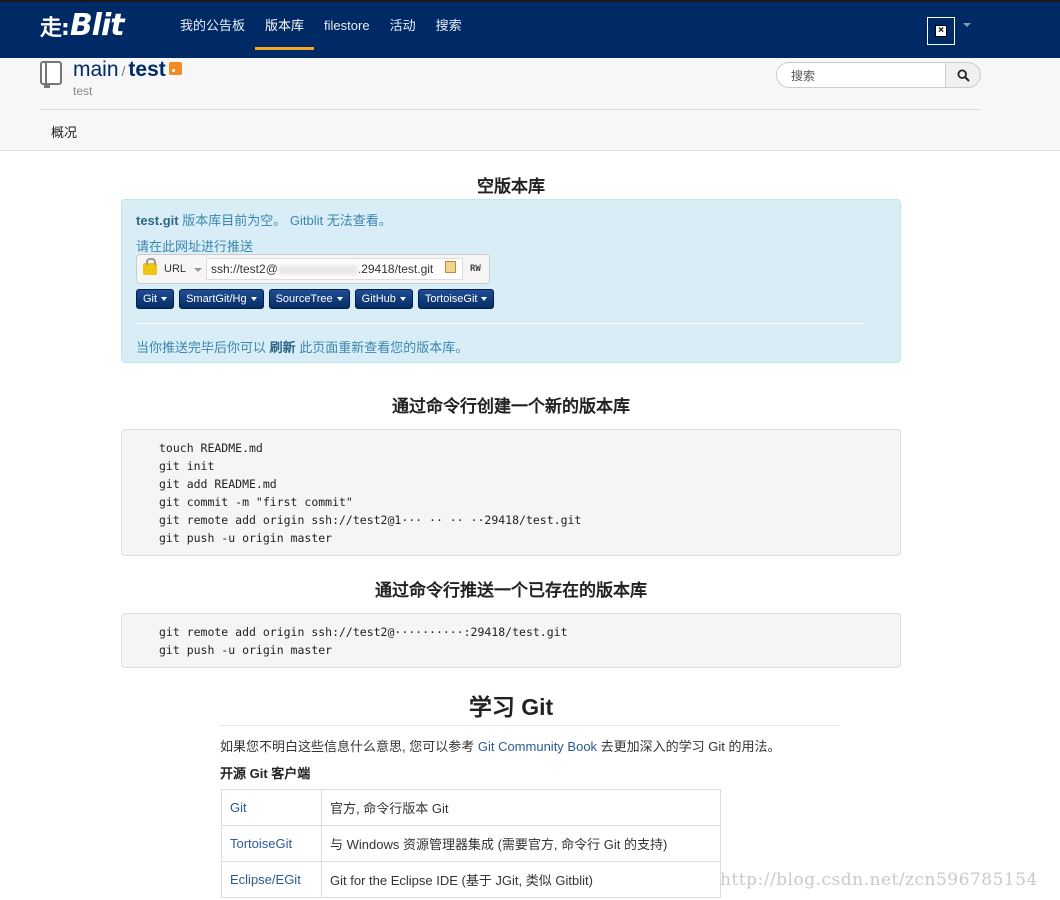 The height and width of the screenshot is (900, 1060). What do you see at coordinates (265, 879) in the screenshot?
I see `client-link-egit: Eclipse/EGit` at bounding box center [265, 879].